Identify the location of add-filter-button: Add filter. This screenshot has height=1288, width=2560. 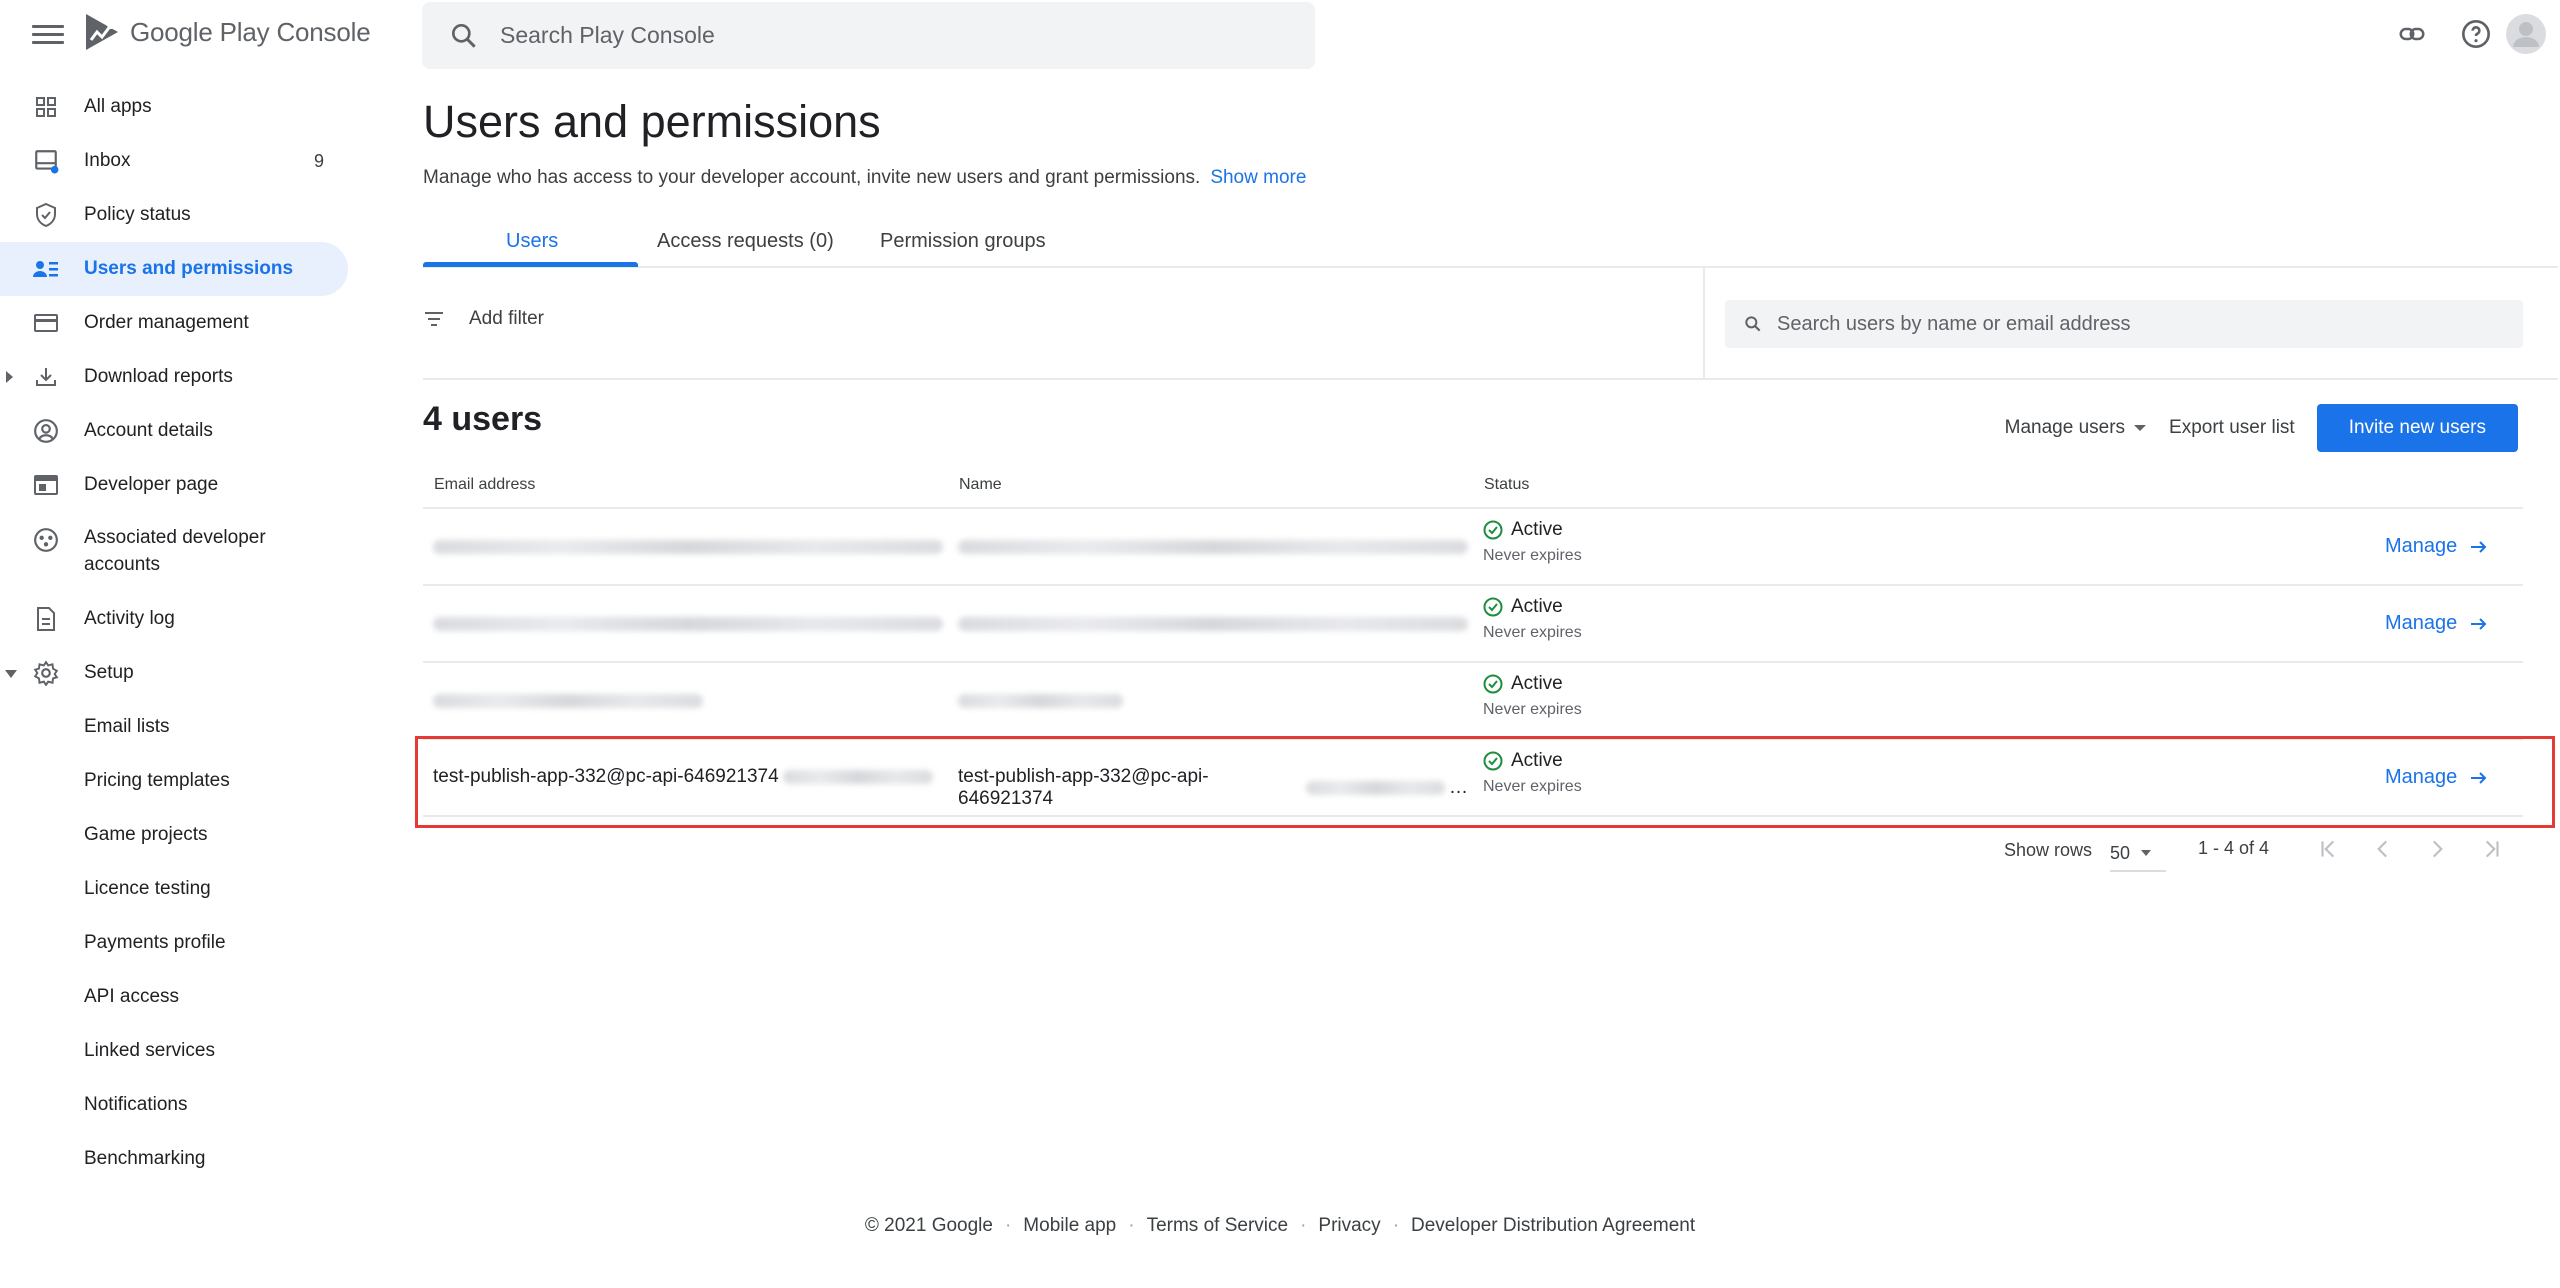
(483, 319).